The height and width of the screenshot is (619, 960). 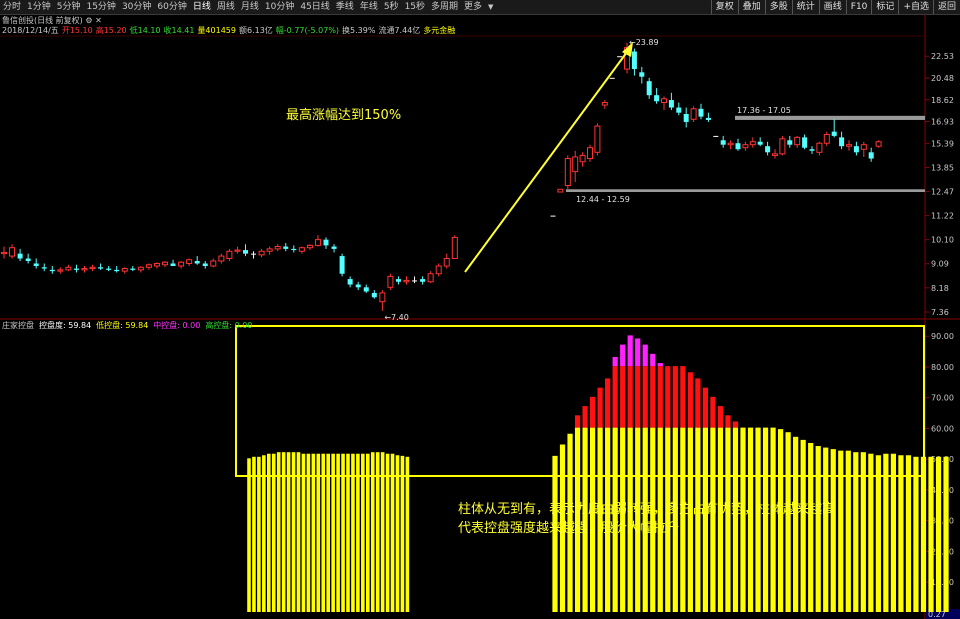 I want to click on indicator-tick-label: 50.00, so click(x=942, y=459).